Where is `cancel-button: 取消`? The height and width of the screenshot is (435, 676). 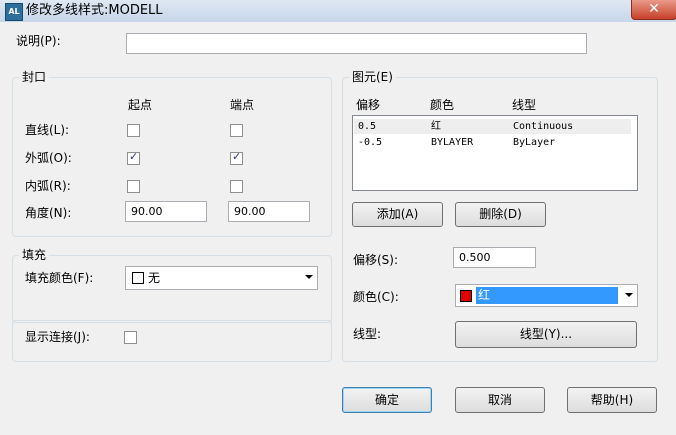
cancel-button: 取消 is located at coordinates (500, 400).